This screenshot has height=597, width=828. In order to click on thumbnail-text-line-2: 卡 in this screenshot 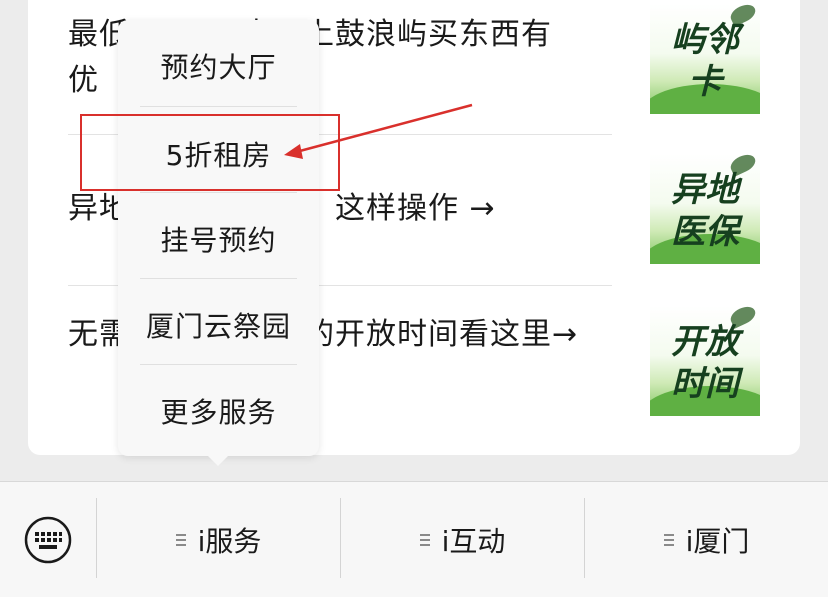, I will do `click(705, 82)`.